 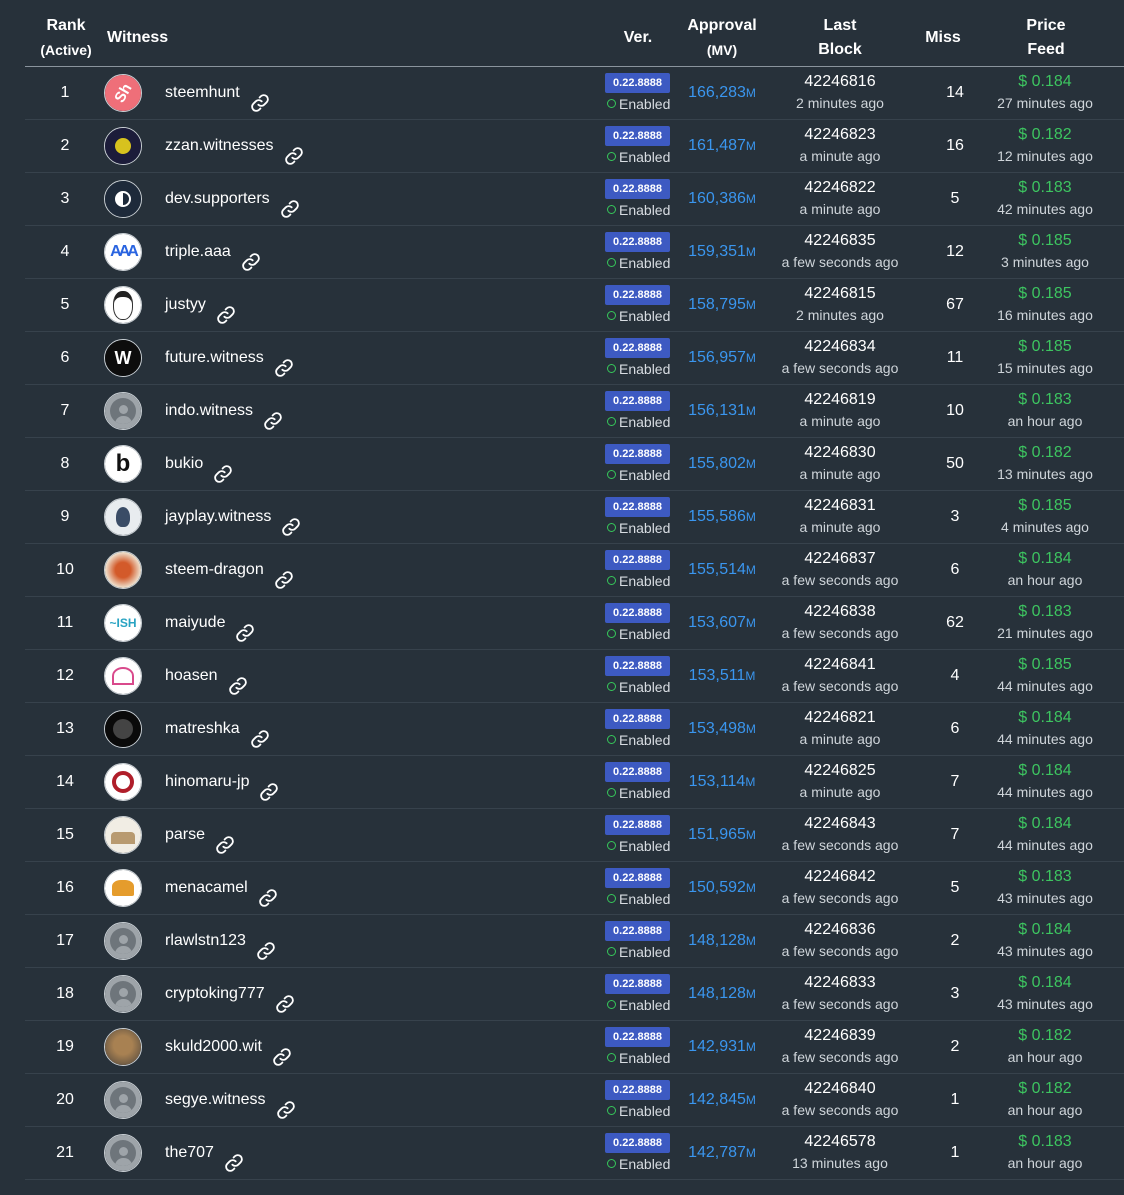 What do you see at coordinates (722, 252) in the screenshot?
I see `approval-cell: 159,351M` at bounding box center [722, 252].